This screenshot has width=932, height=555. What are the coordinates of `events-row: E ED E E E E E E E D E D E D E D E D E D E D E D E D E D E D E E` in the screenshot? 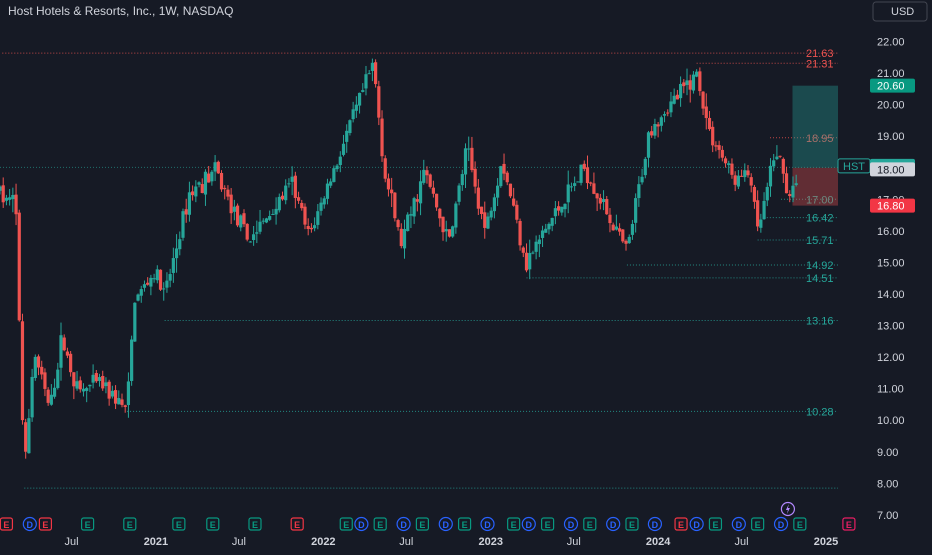 It's located at (428, 516).